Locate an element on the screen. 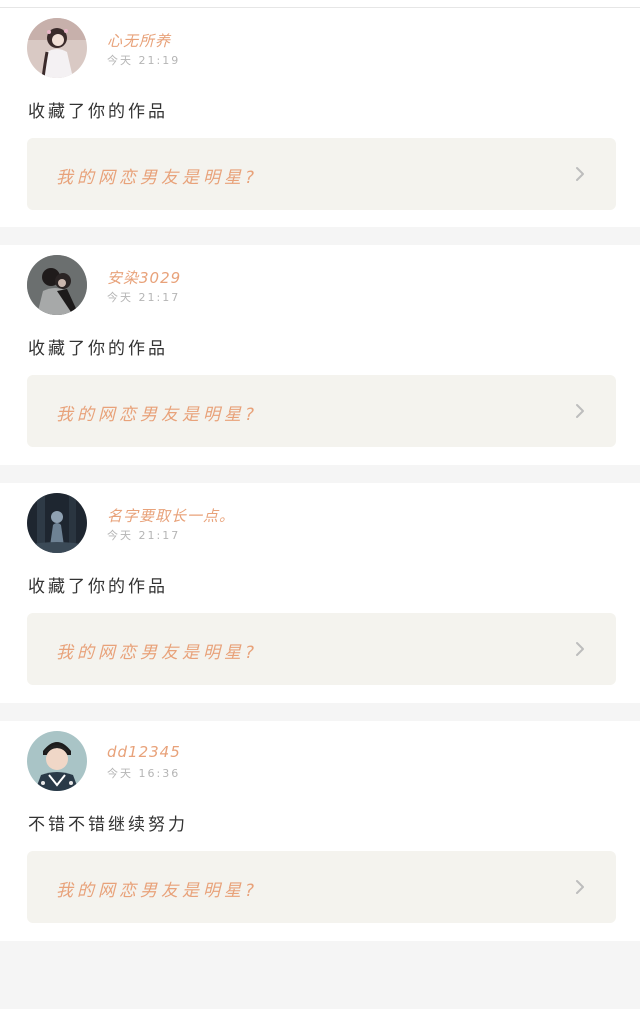 This screenshot has height=1009, width=640. top-divider is located at coordinates (320, 4).